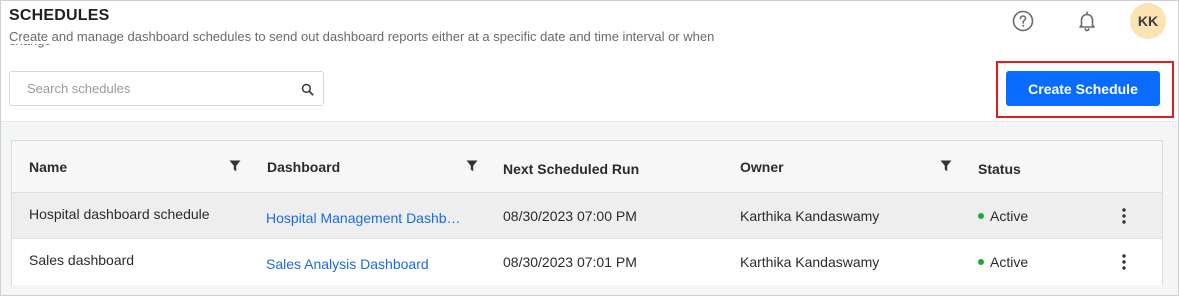 This screenshot has width=1179, height=296. What do you see at coordinates (48, 167) in the screenshot?
I see `column-header-name: Name` at bounding box center [48, 167].